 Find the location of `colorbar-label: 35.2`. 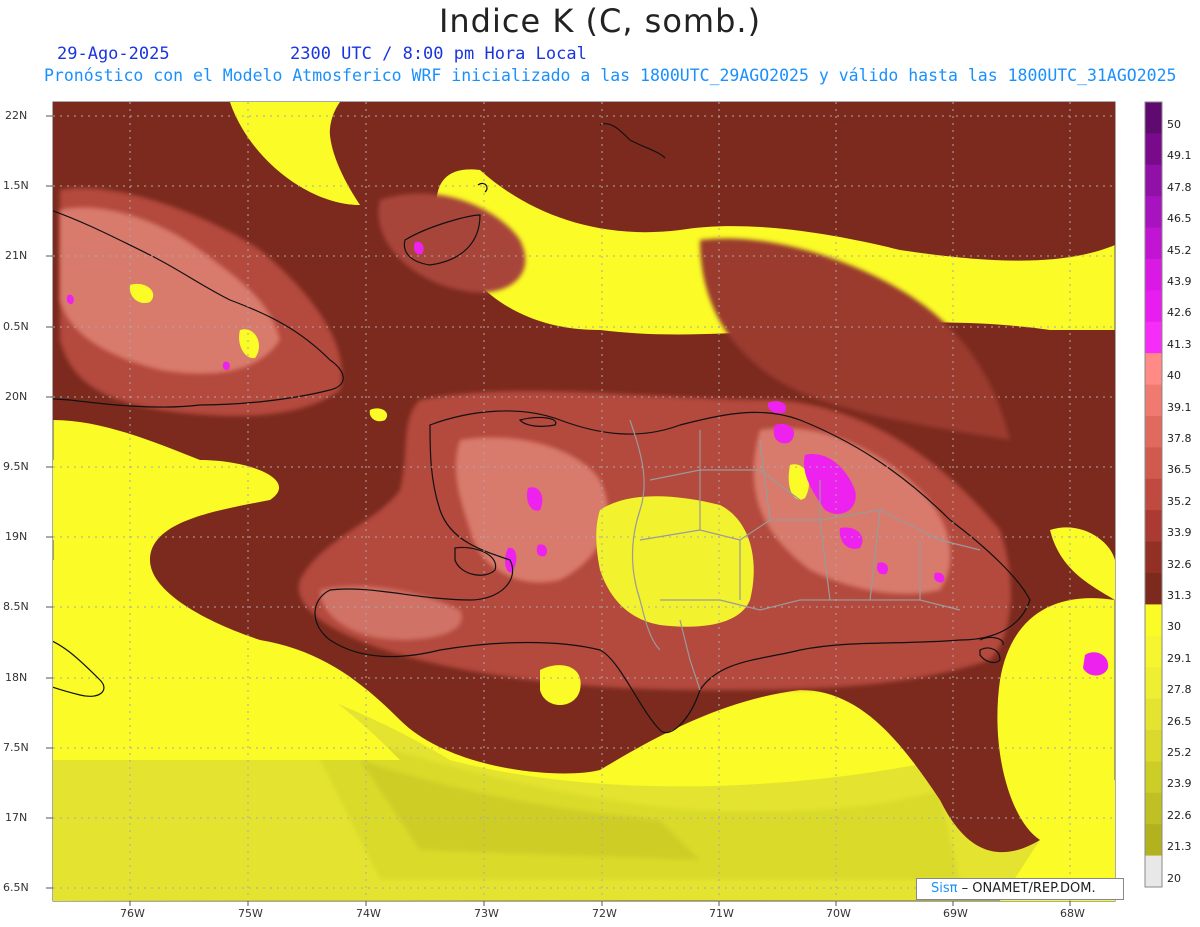

colorbar-label: 35.2 is located at coordinates (1179, 501).